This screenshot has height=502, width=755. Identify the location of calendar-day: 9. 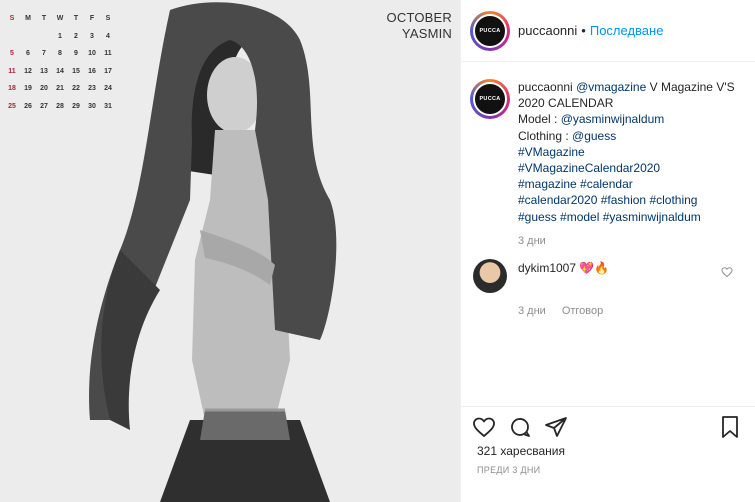
(76, 54).